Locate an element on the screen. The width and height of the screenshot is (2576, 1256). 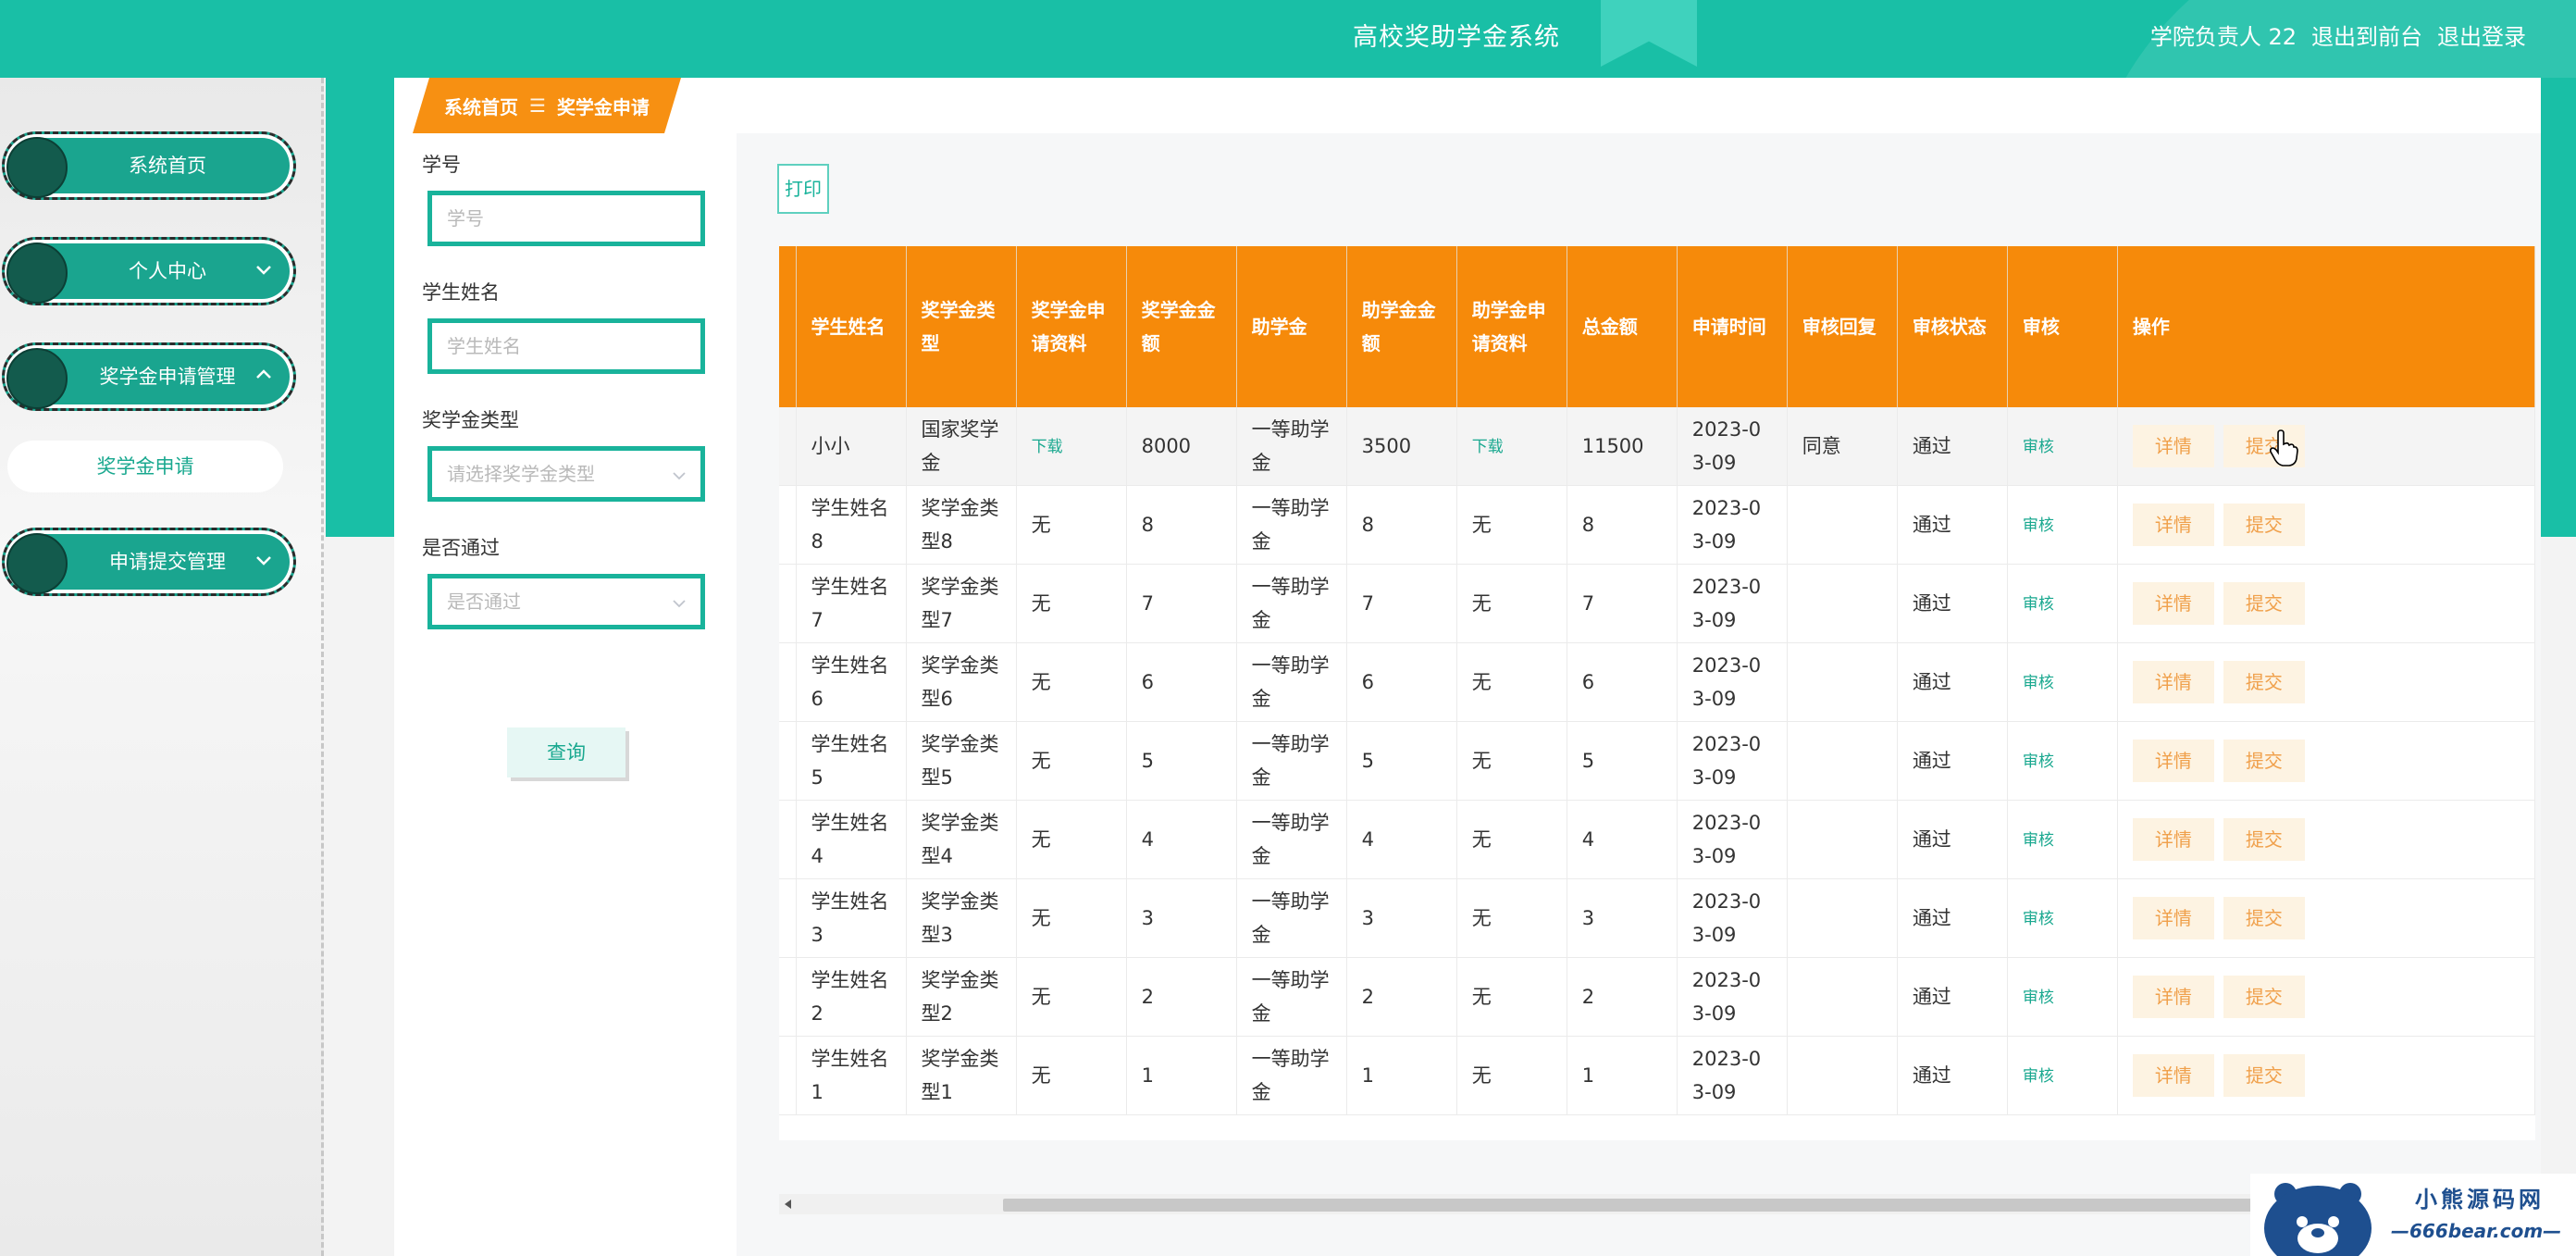
scroll-left-arrow-icon is located at coordinates (788, 1204).